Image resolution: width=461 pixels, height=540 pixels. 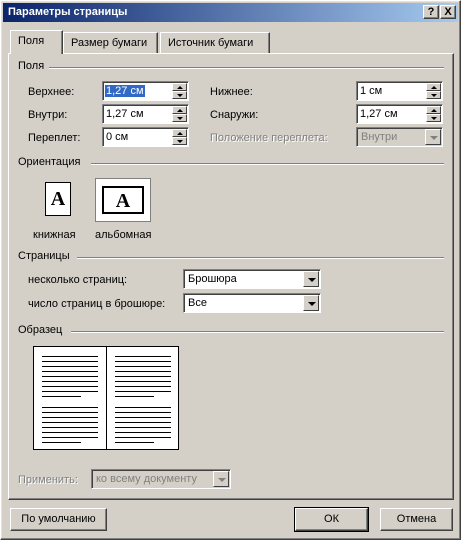 What do you see at coordinates (431, 12) in the screenshot?
I see `help-icon: ?` at bounding box center [431, 12].